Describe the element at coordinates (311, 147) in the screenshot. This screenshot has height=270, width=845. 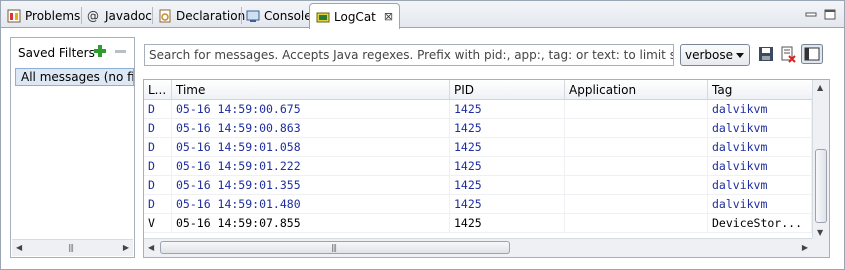
I see `cell-time: 05-16 14:59:01.058` at that location.